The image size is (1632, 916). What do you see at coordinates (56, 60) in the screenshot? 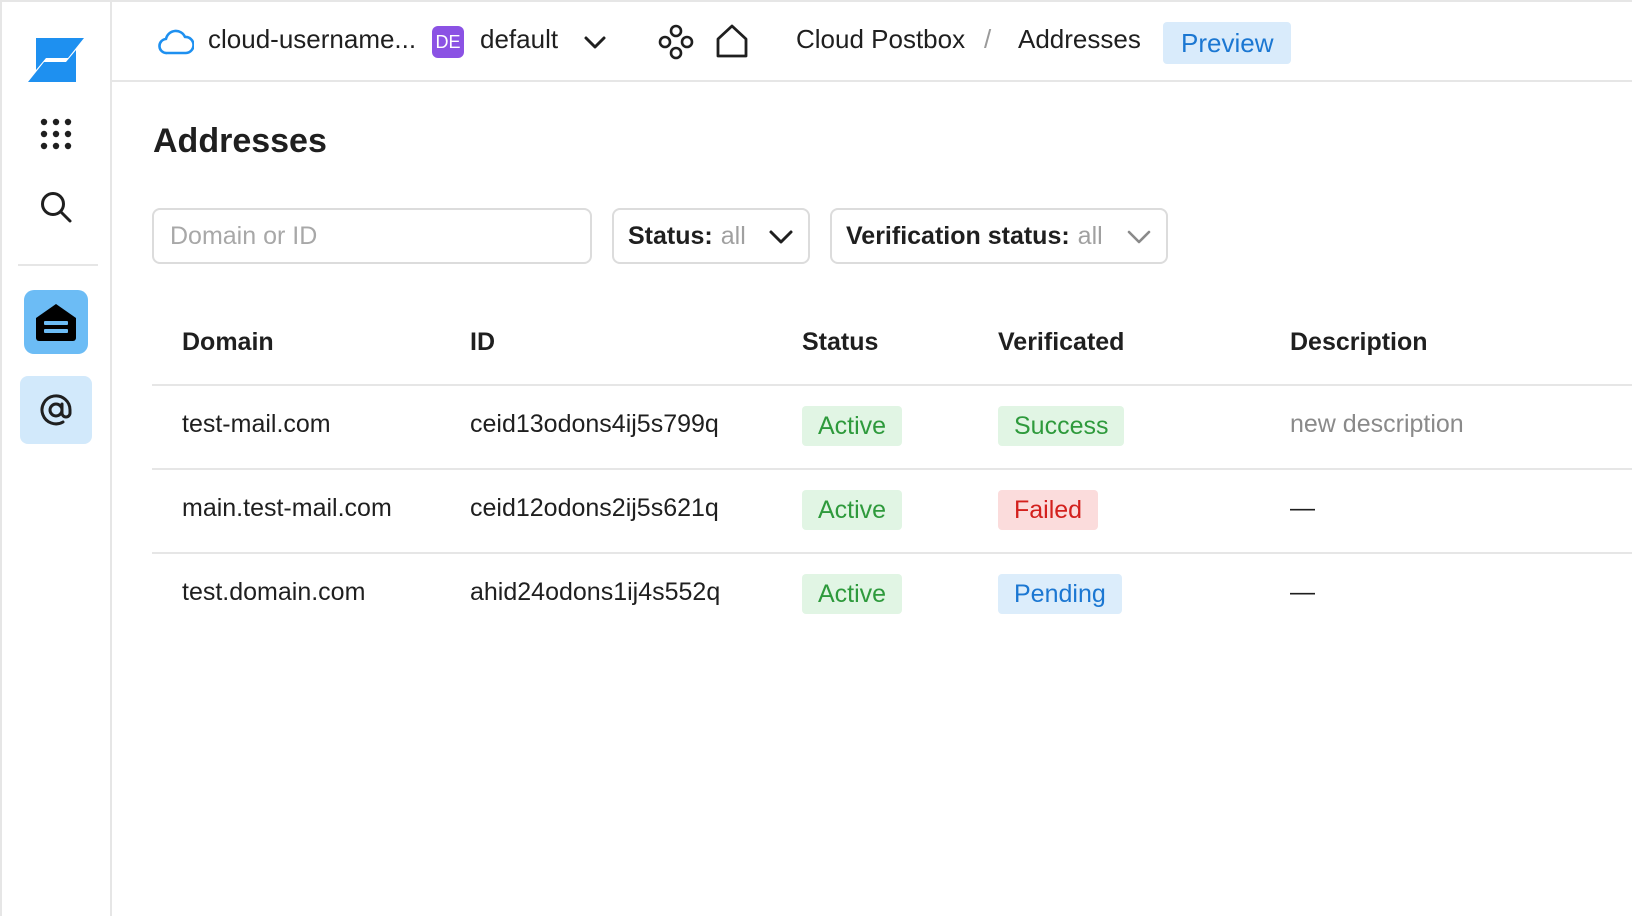
I see `cloud-logo-icon` at bounding box center [56, 60].